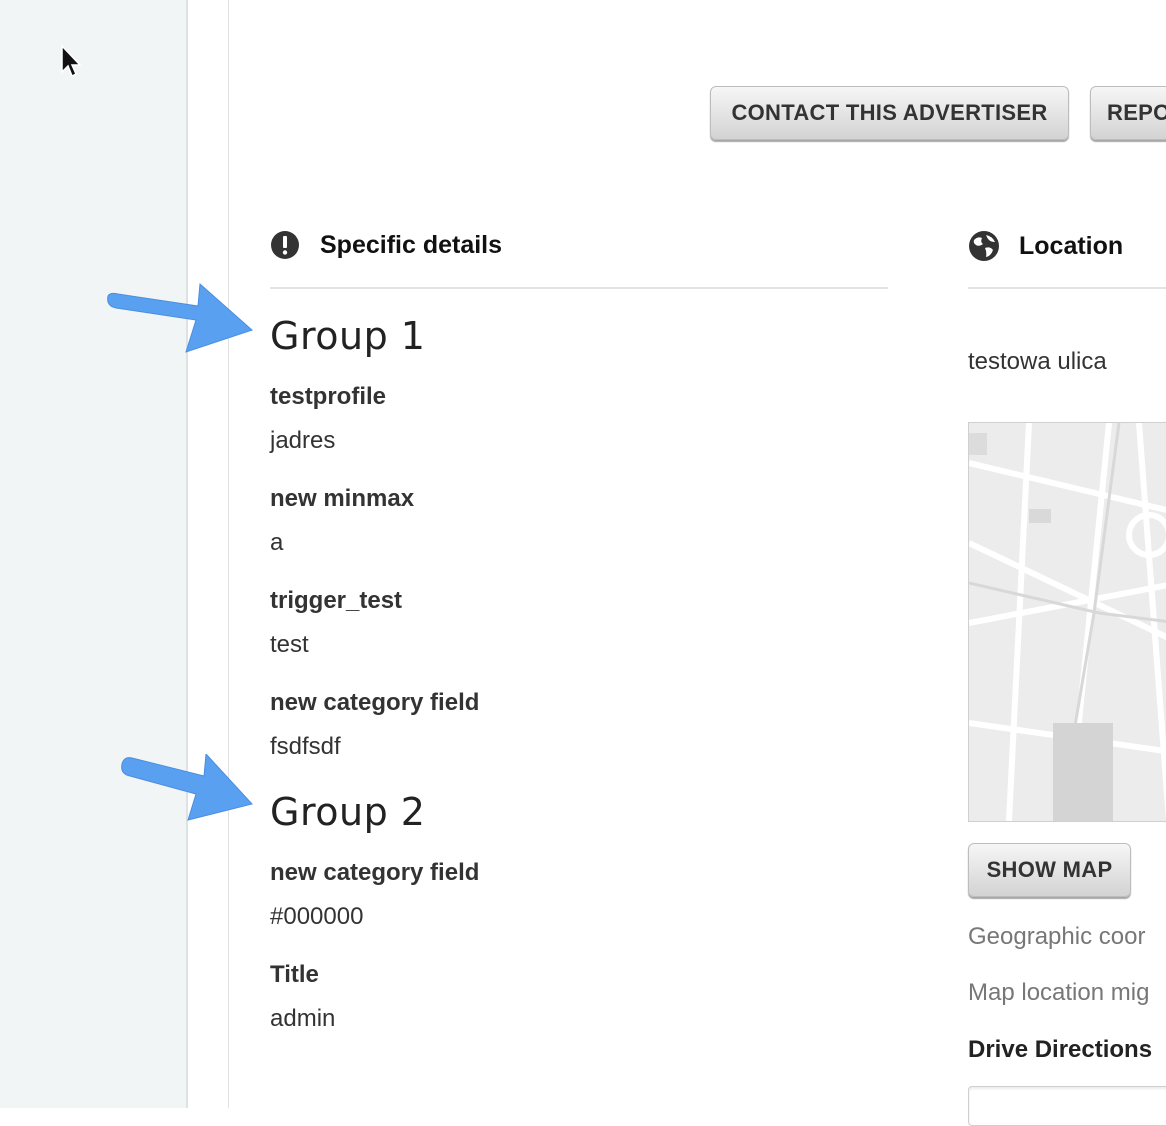 Image resolution: width=1166 pixels, height=1126 pixels. What do you see at coordinates (1067, 1106) in the screenshot?
I see `drive-directions-input` at bounding box center [1067, 1106].